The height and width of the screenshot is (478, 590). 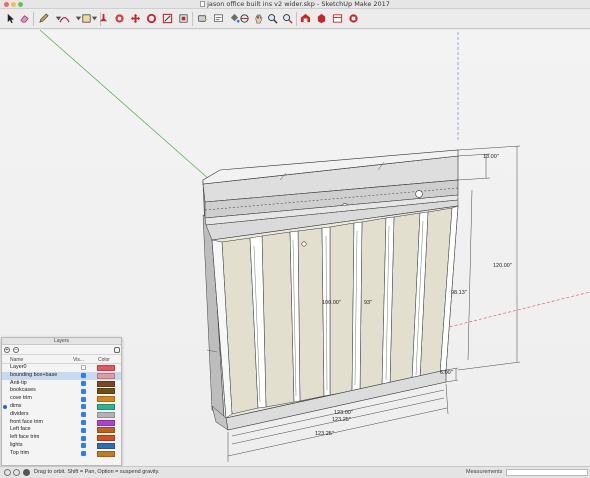 What do you see at coordinates (337, 18) in the screenshot?
I see `layout-icon` at bounding box center [337, 18].